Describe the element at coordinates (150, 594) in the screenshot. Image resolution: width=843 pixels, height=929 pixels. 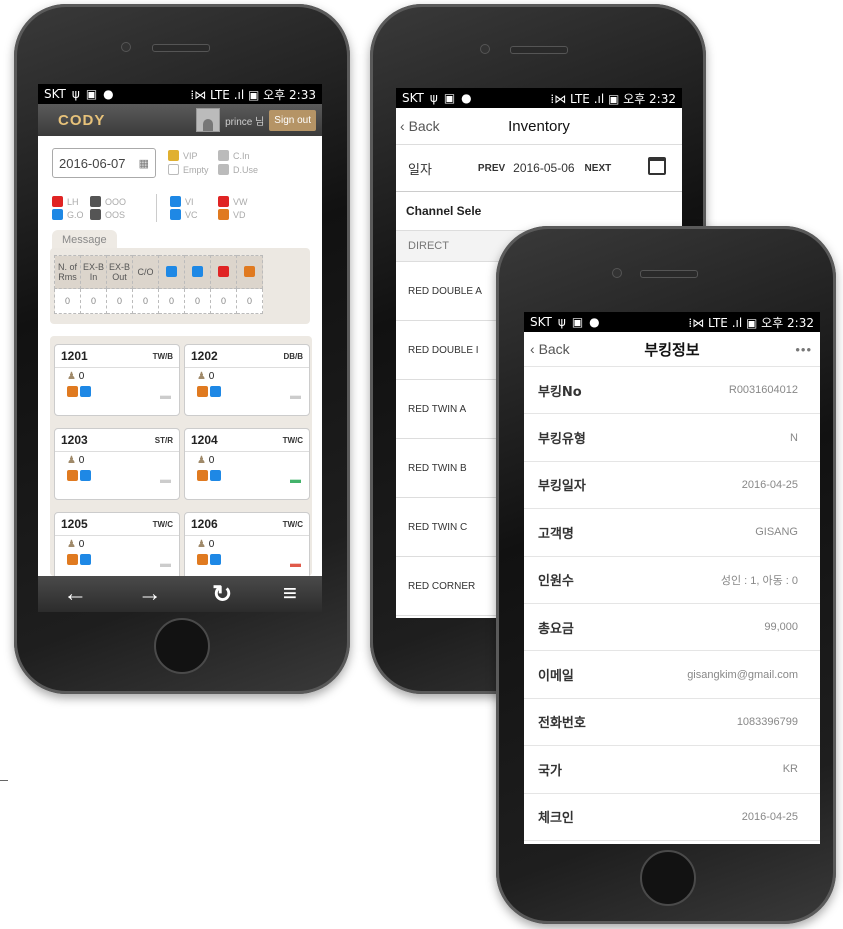
I see `forward-arrow-icon: →` at that location.